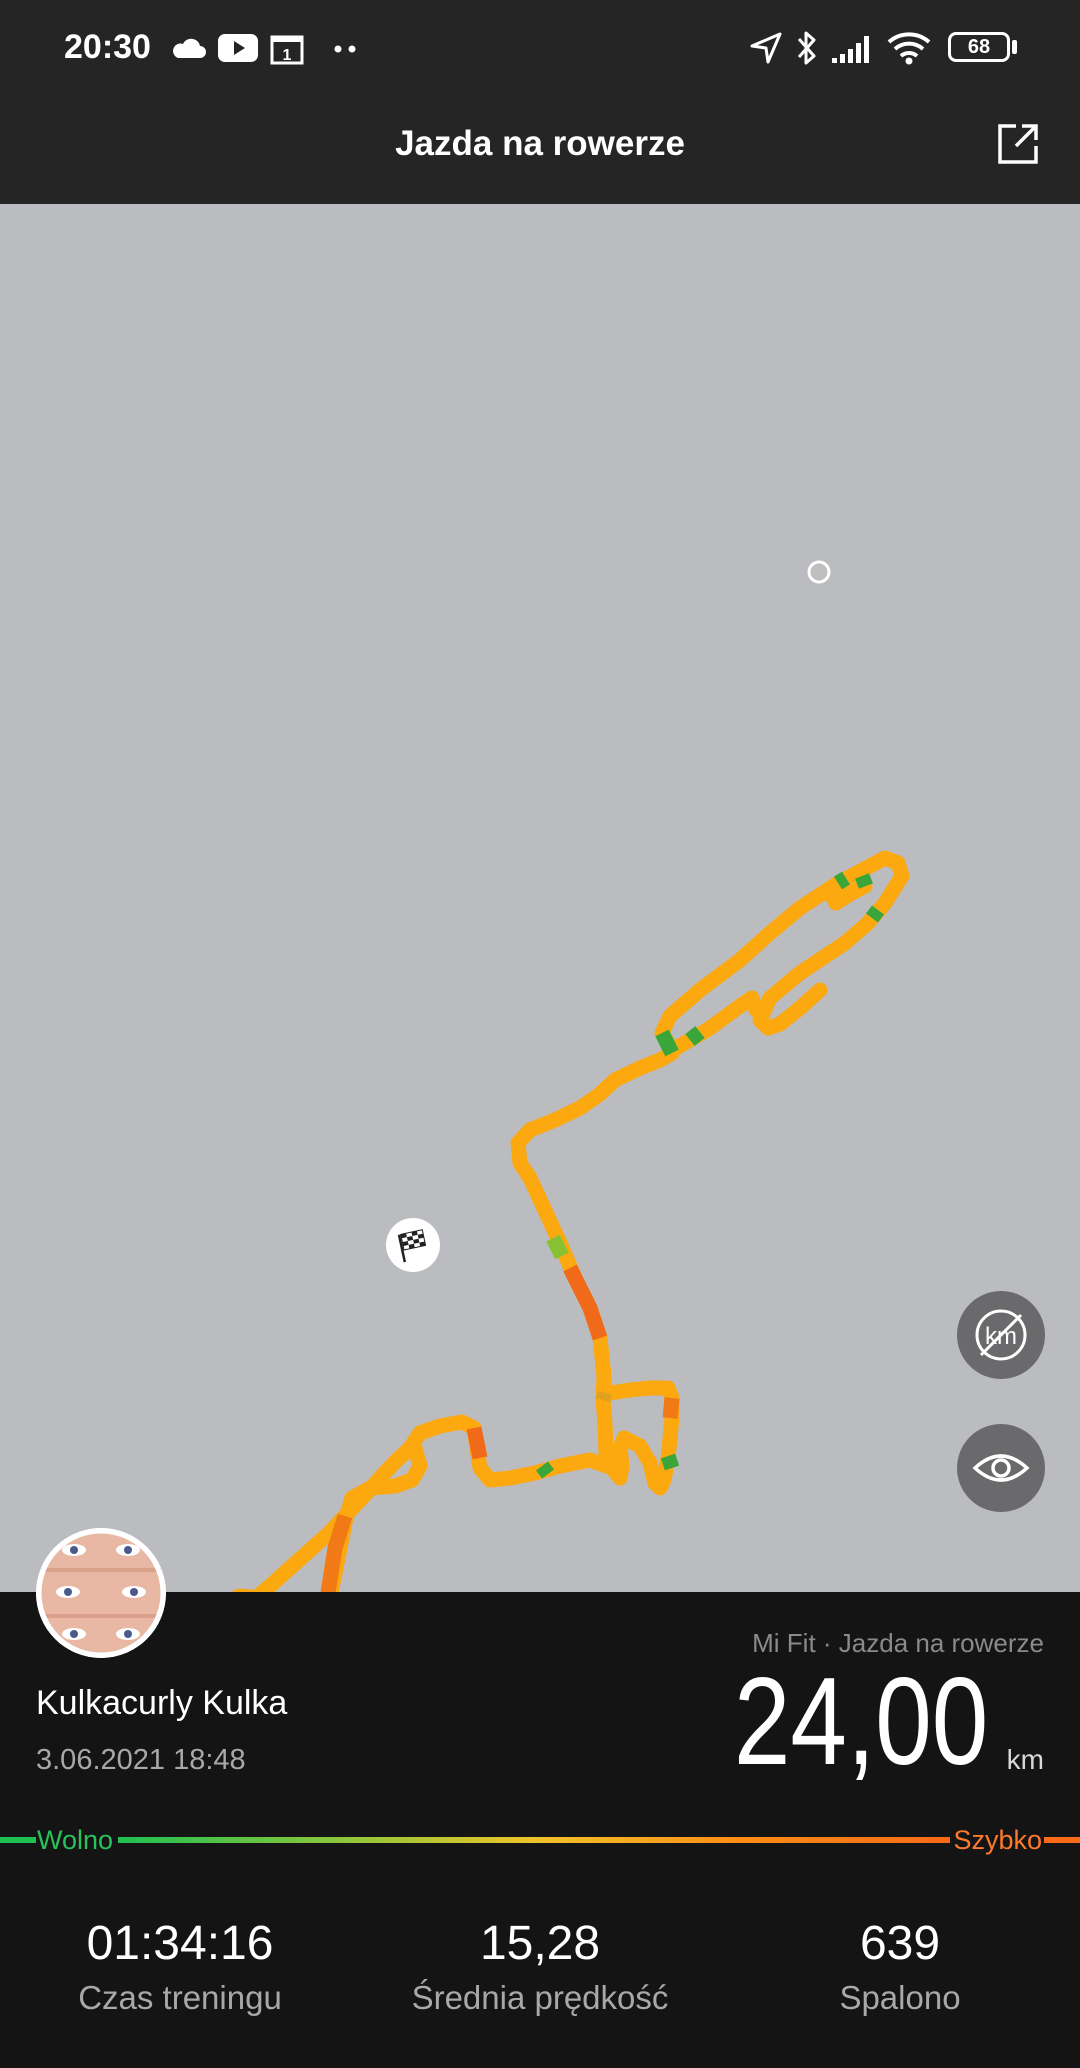 The image size is (1080, 2068). Describe the element at coordinates (1014, 47) in the screenshot. I see `battery-tip` at that location.